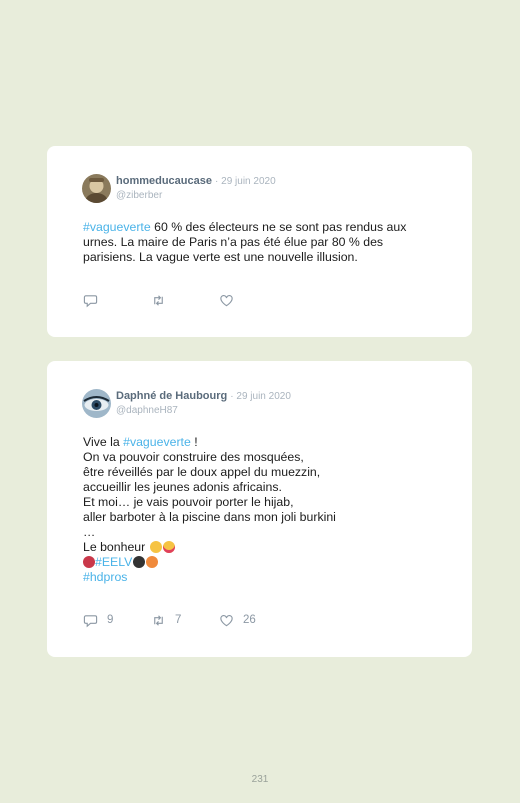 This screenshot has height=803, width=520. I want to click on retweet-button, so click(158, 300).